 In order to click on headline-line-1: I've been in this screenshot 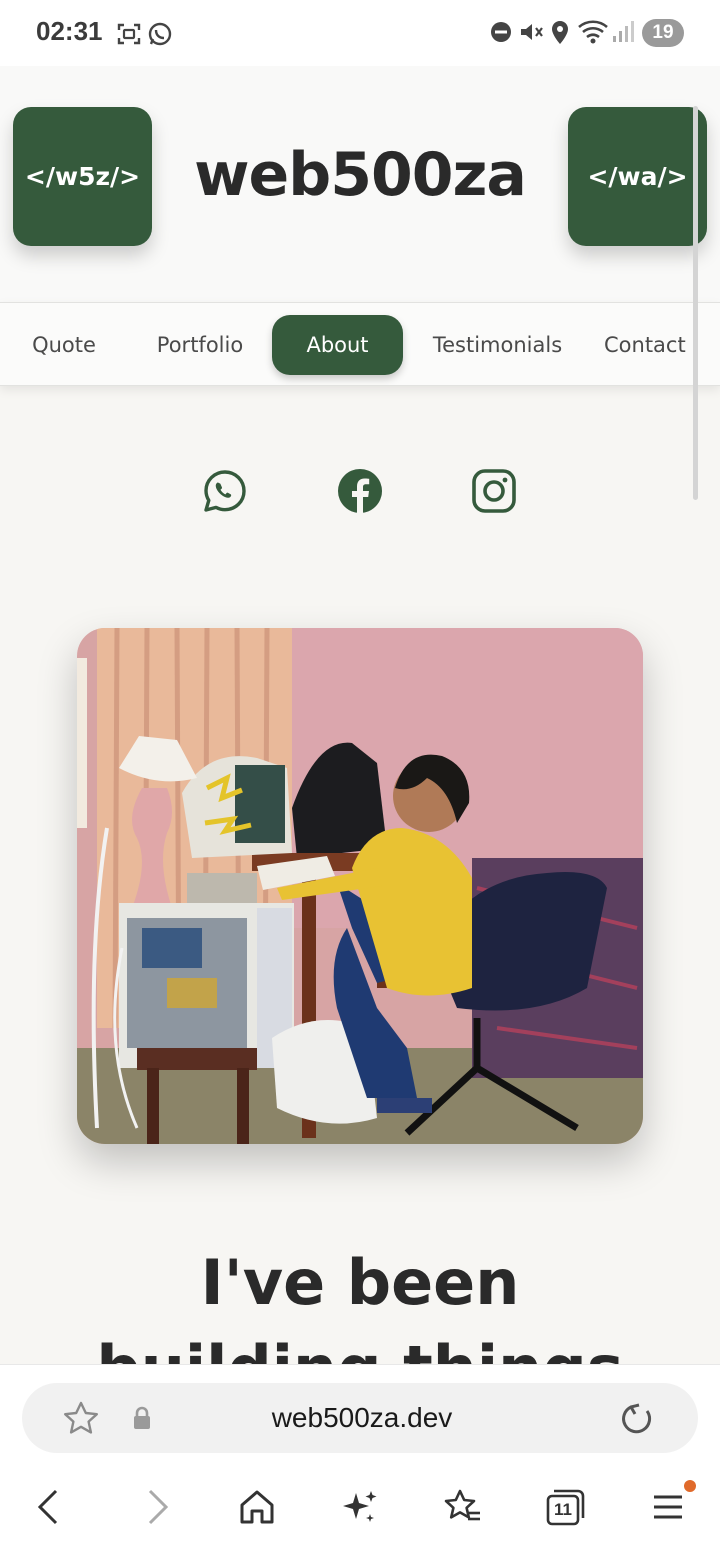, I will do `click(360, 1282)`.